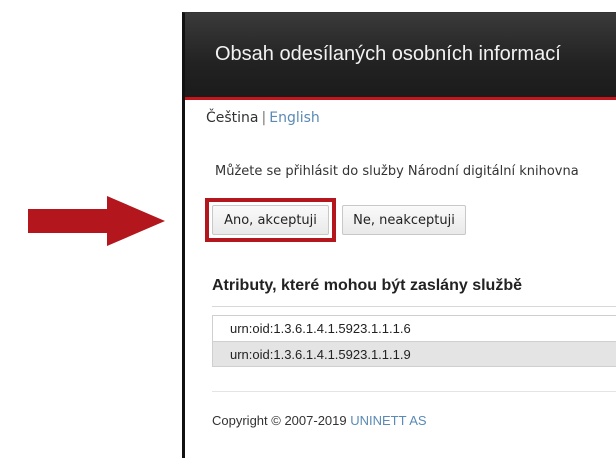  Describe the element at coordinates (414, 328) in the screenshot. I see `attribute-row: urn:oid:1.3.6.1.4.1.5923.1.1.1.6` at that location.